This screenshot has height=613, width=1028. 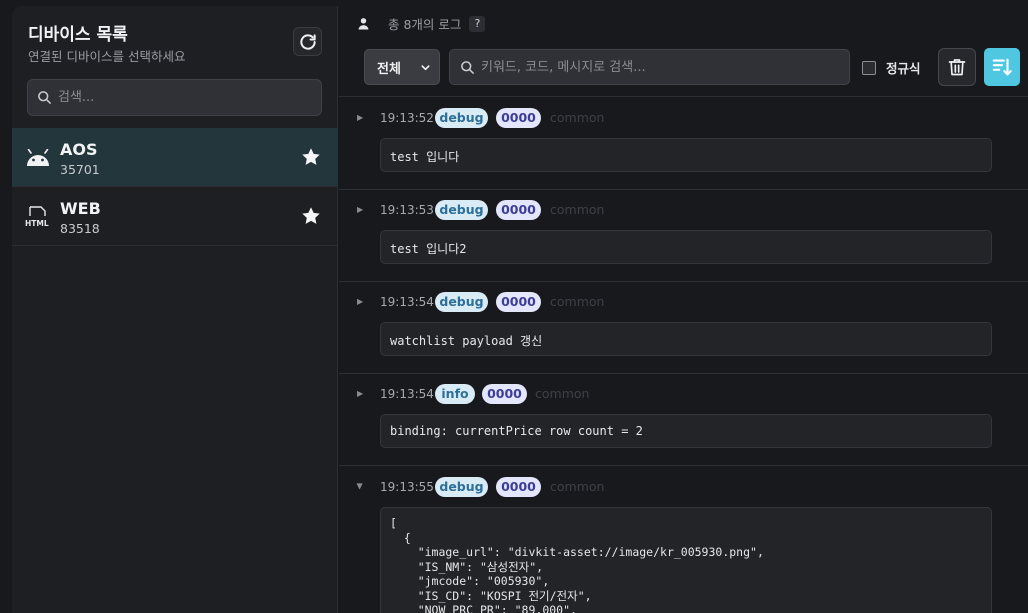 What do you see at coordinates (175, 157) in the screenshot?
I see `device-item-aos: AOS 35701` at bounding box center [175, 157].